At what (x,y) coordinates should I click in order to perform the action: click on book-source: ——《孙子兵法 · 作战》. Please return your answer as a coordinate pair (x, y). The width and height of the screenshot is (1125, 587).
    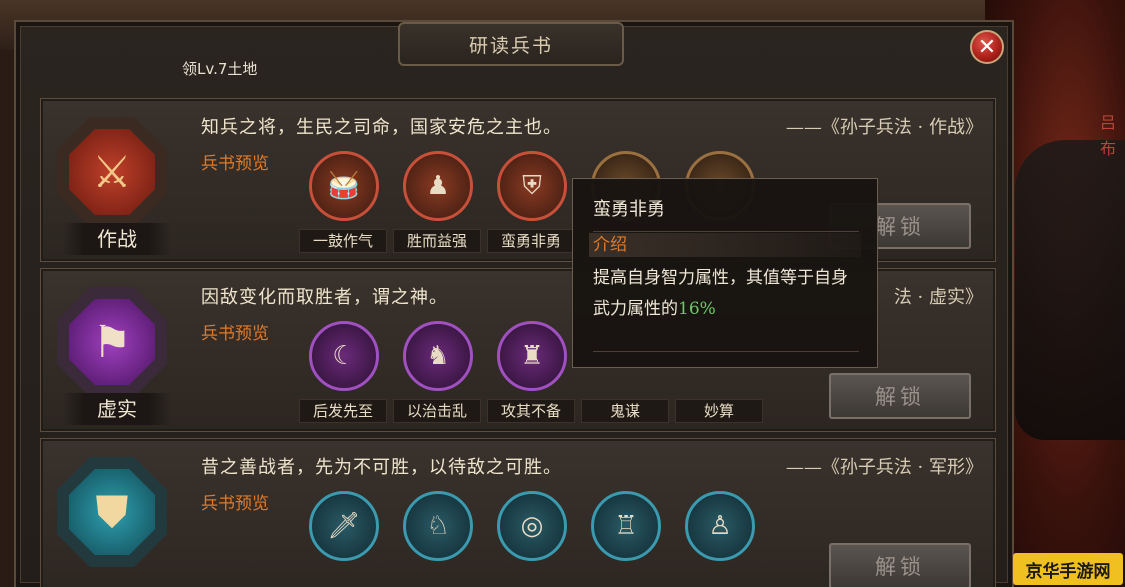
    Looking at the image, I should click on (884, 127).